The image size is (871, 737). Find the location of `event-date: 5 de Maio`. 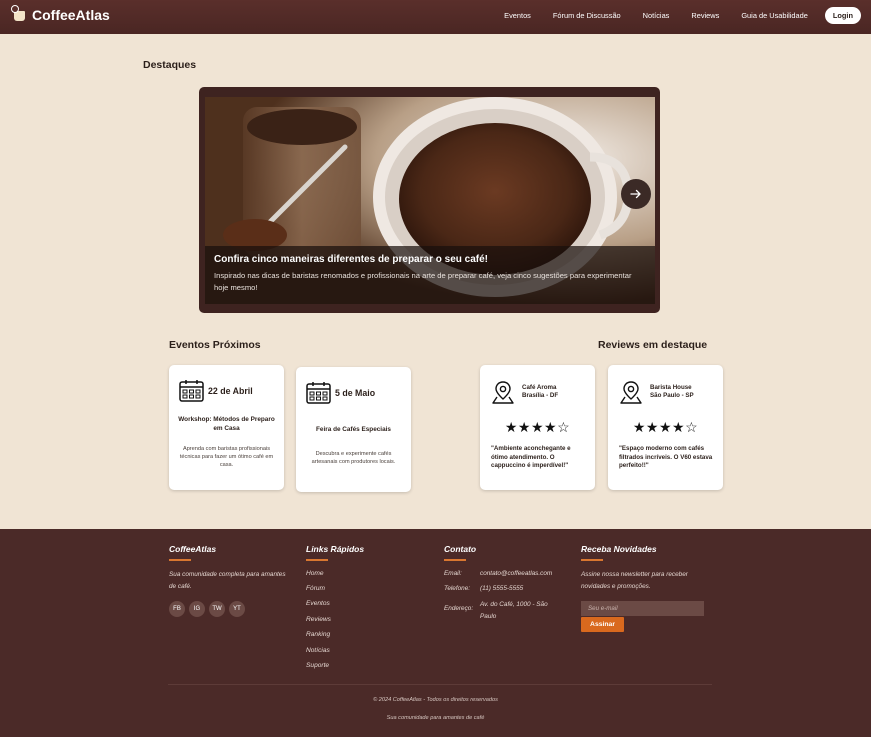

event-date: 5 de Maio is located at coordinates (355, 393).